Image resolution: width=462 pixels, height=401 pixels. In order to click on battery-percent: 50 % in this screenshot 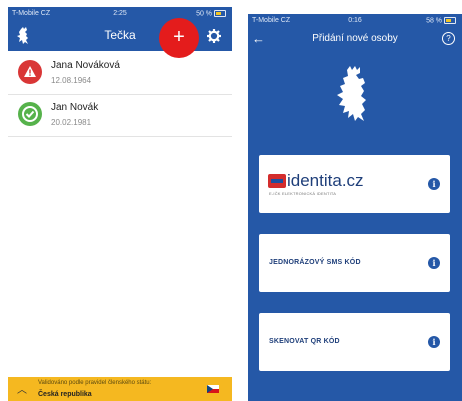, I will do `click(204, 14)`.